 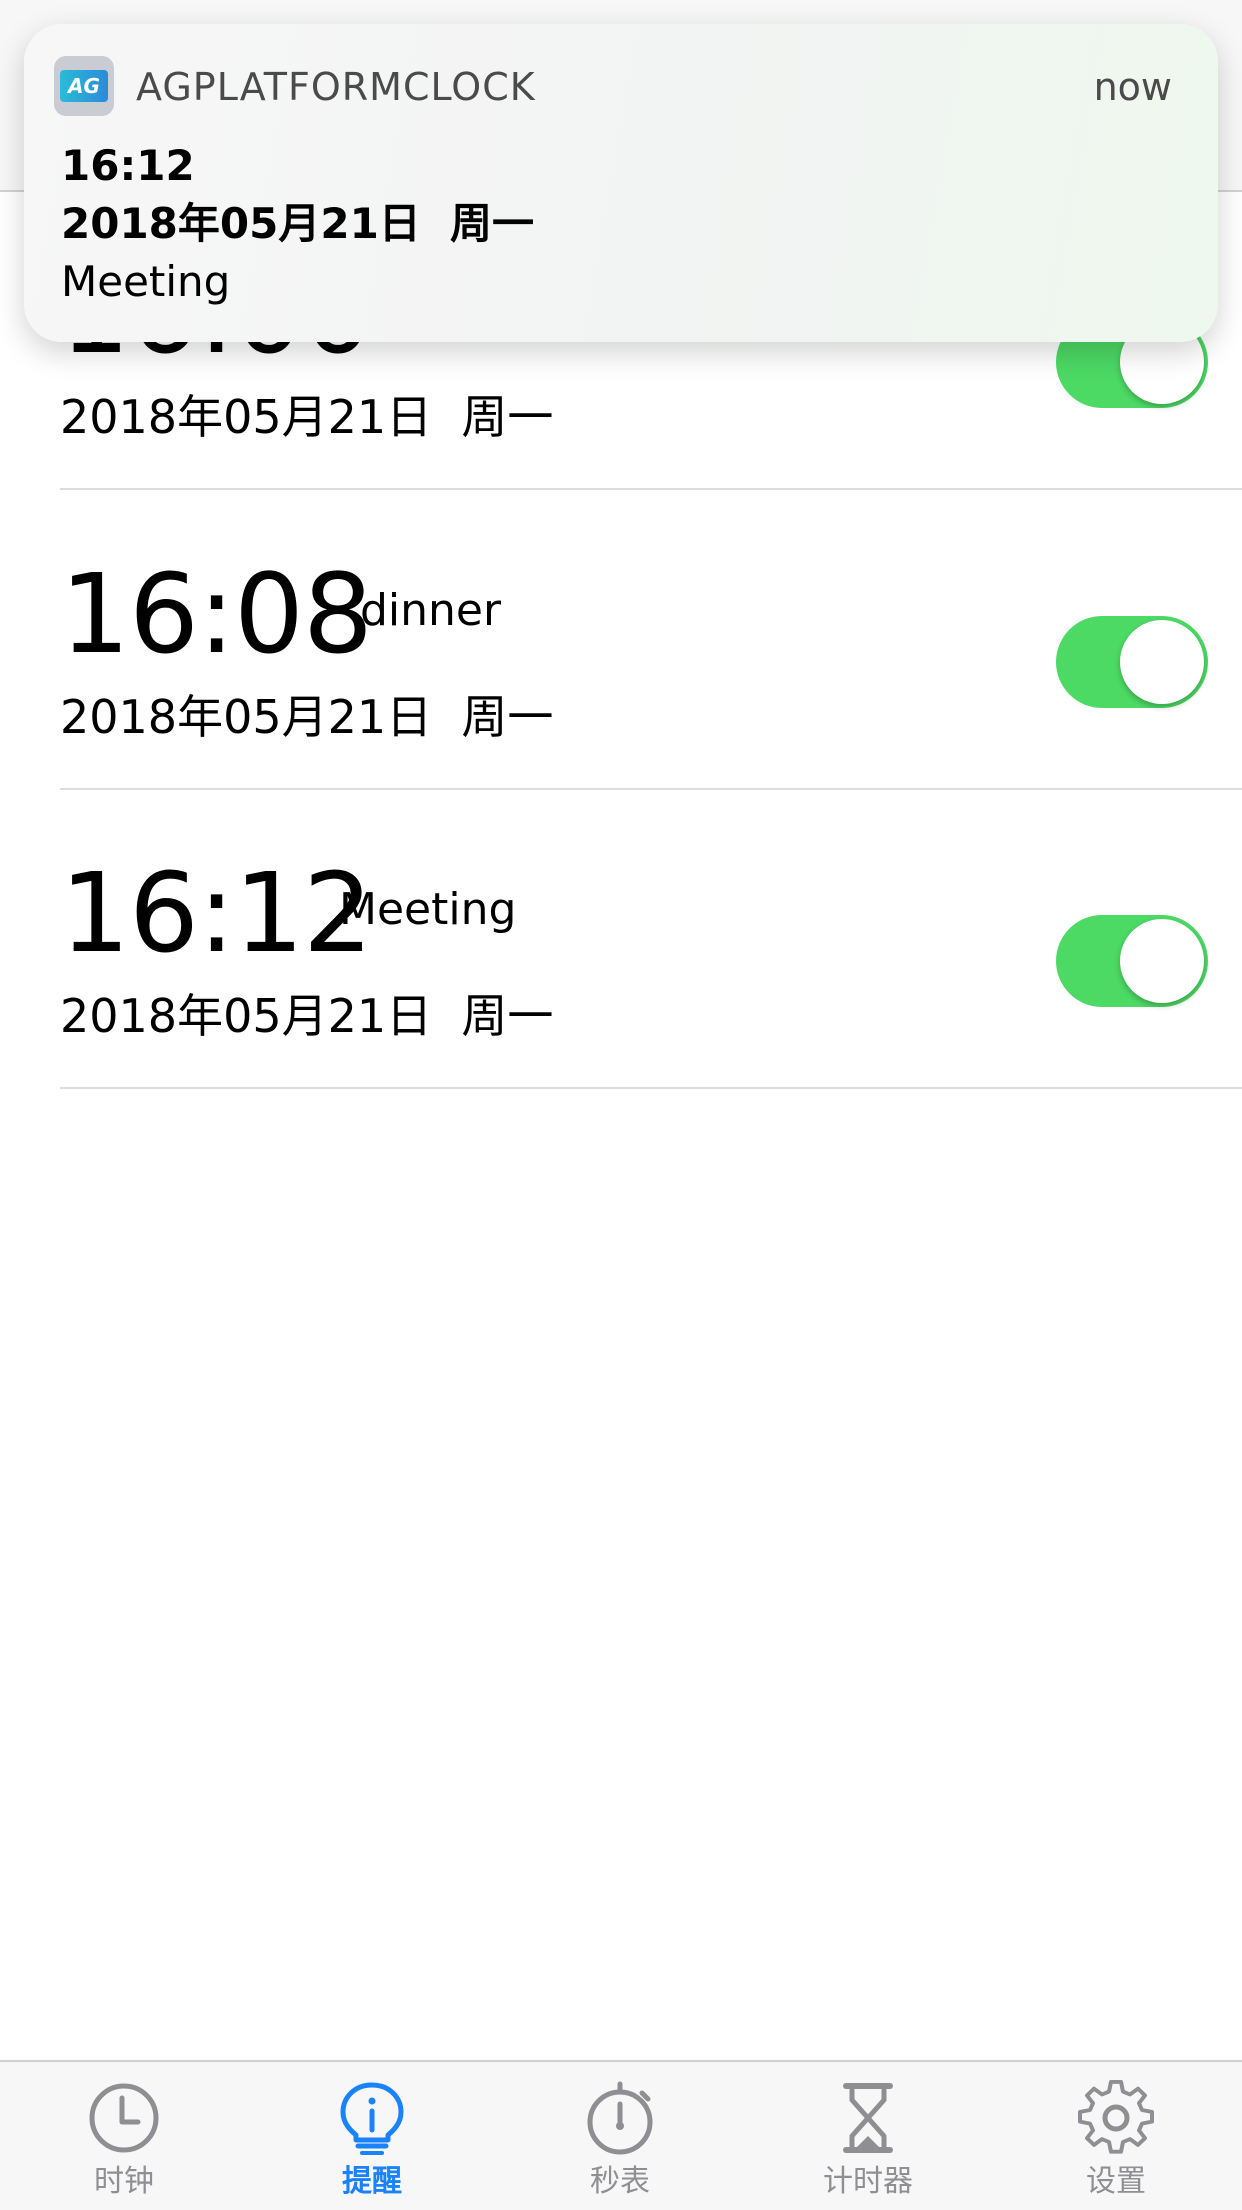 What do you see at coordinates (621, 939) in the screenshot?
I see `alarm-row: 16:12 Meeting 2018年05月21日 周一` at bounding box center [621, 939].